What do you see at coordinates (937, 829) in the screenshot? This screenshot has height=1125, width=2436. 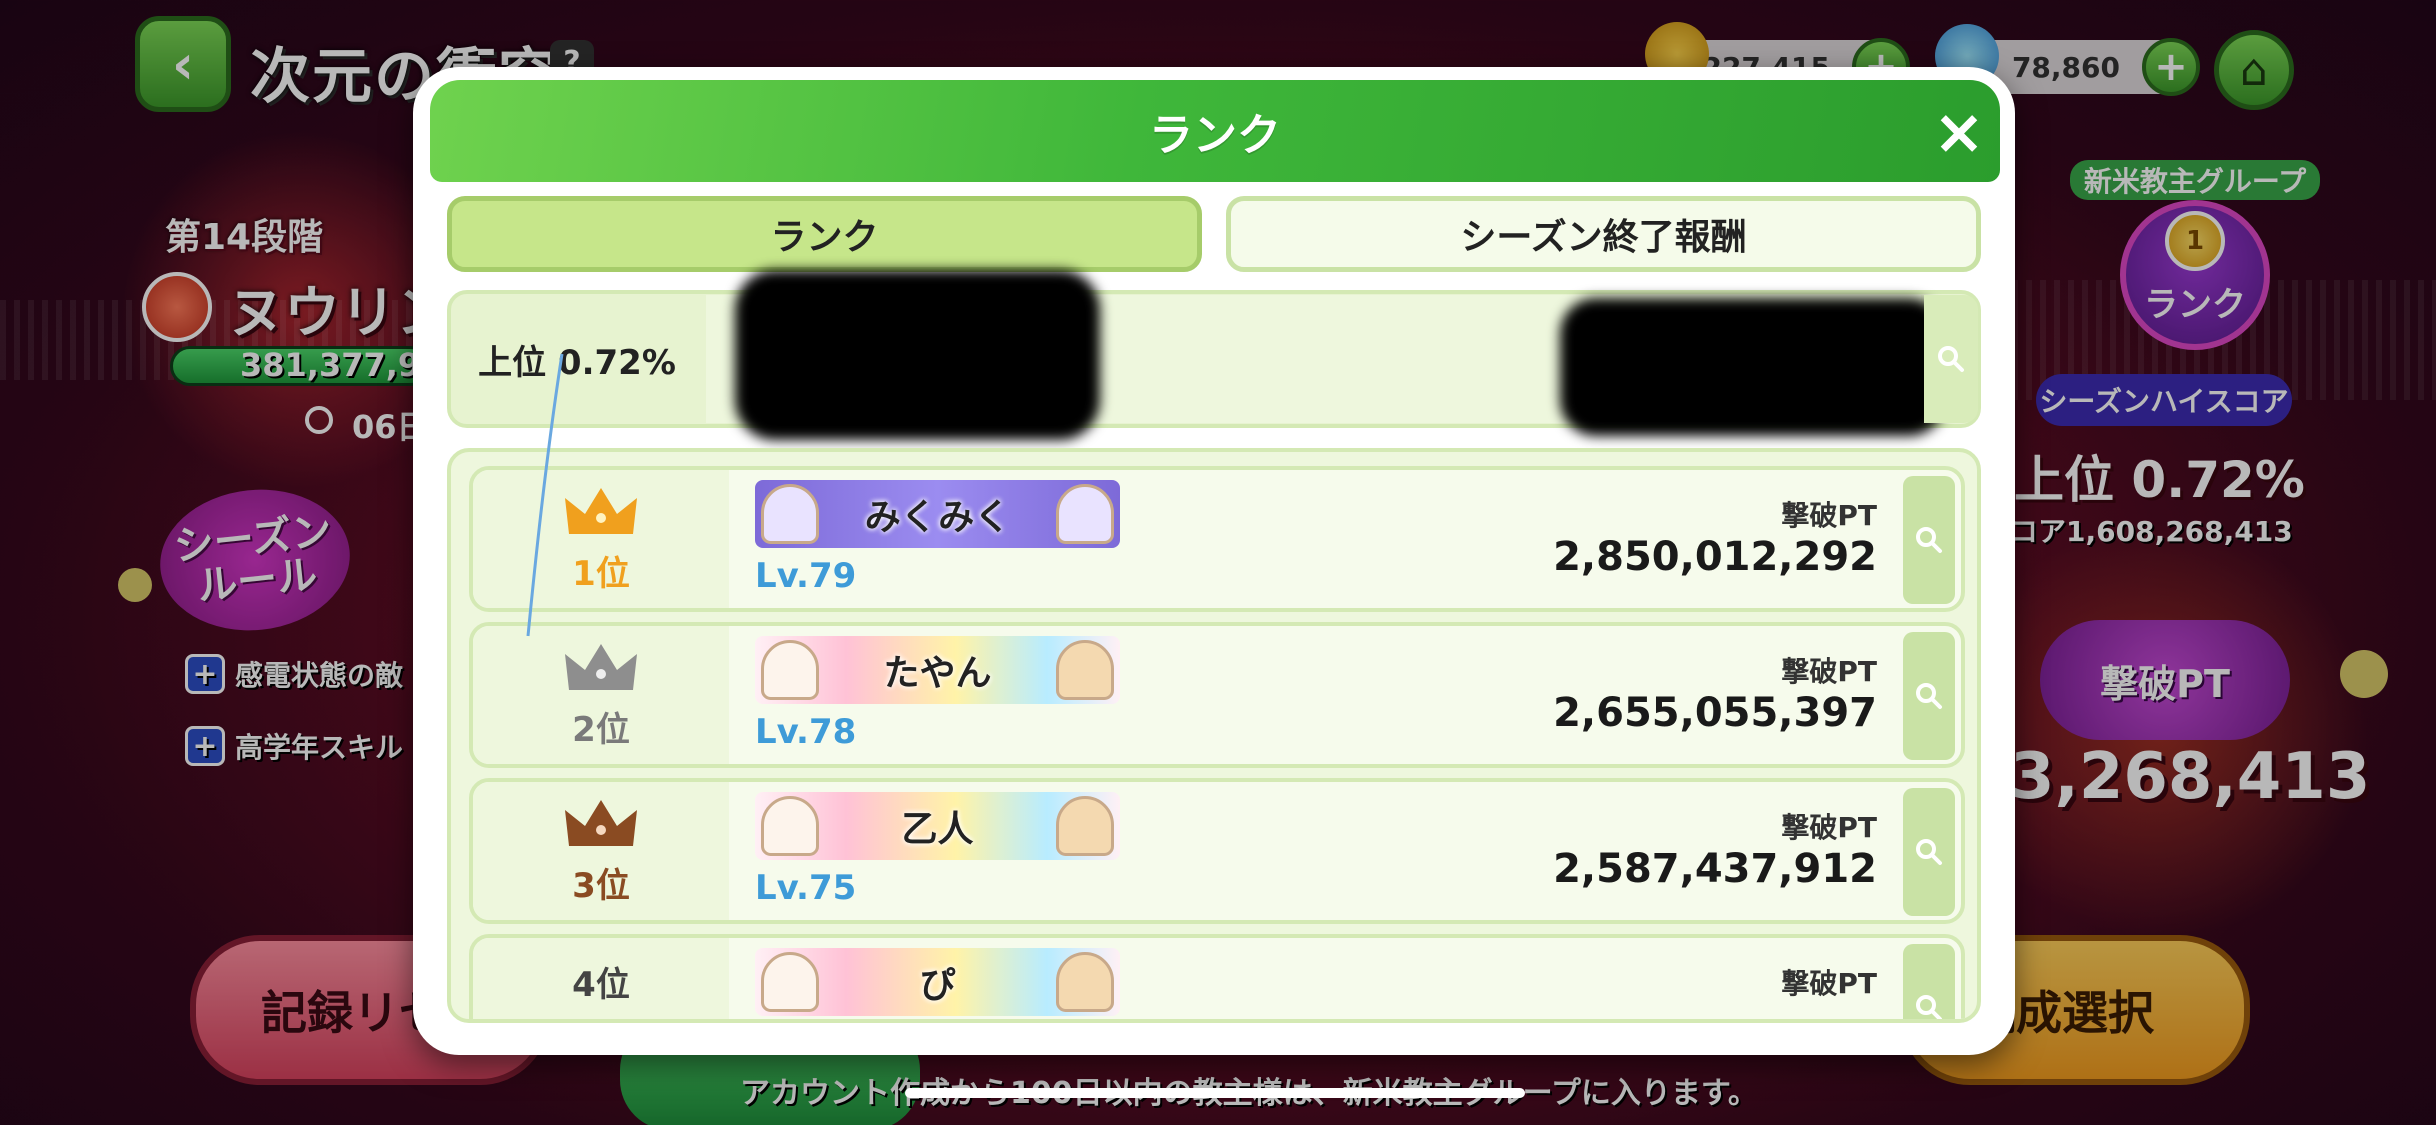 I see `player-name: 乙人` at bounding box center [937, 829].